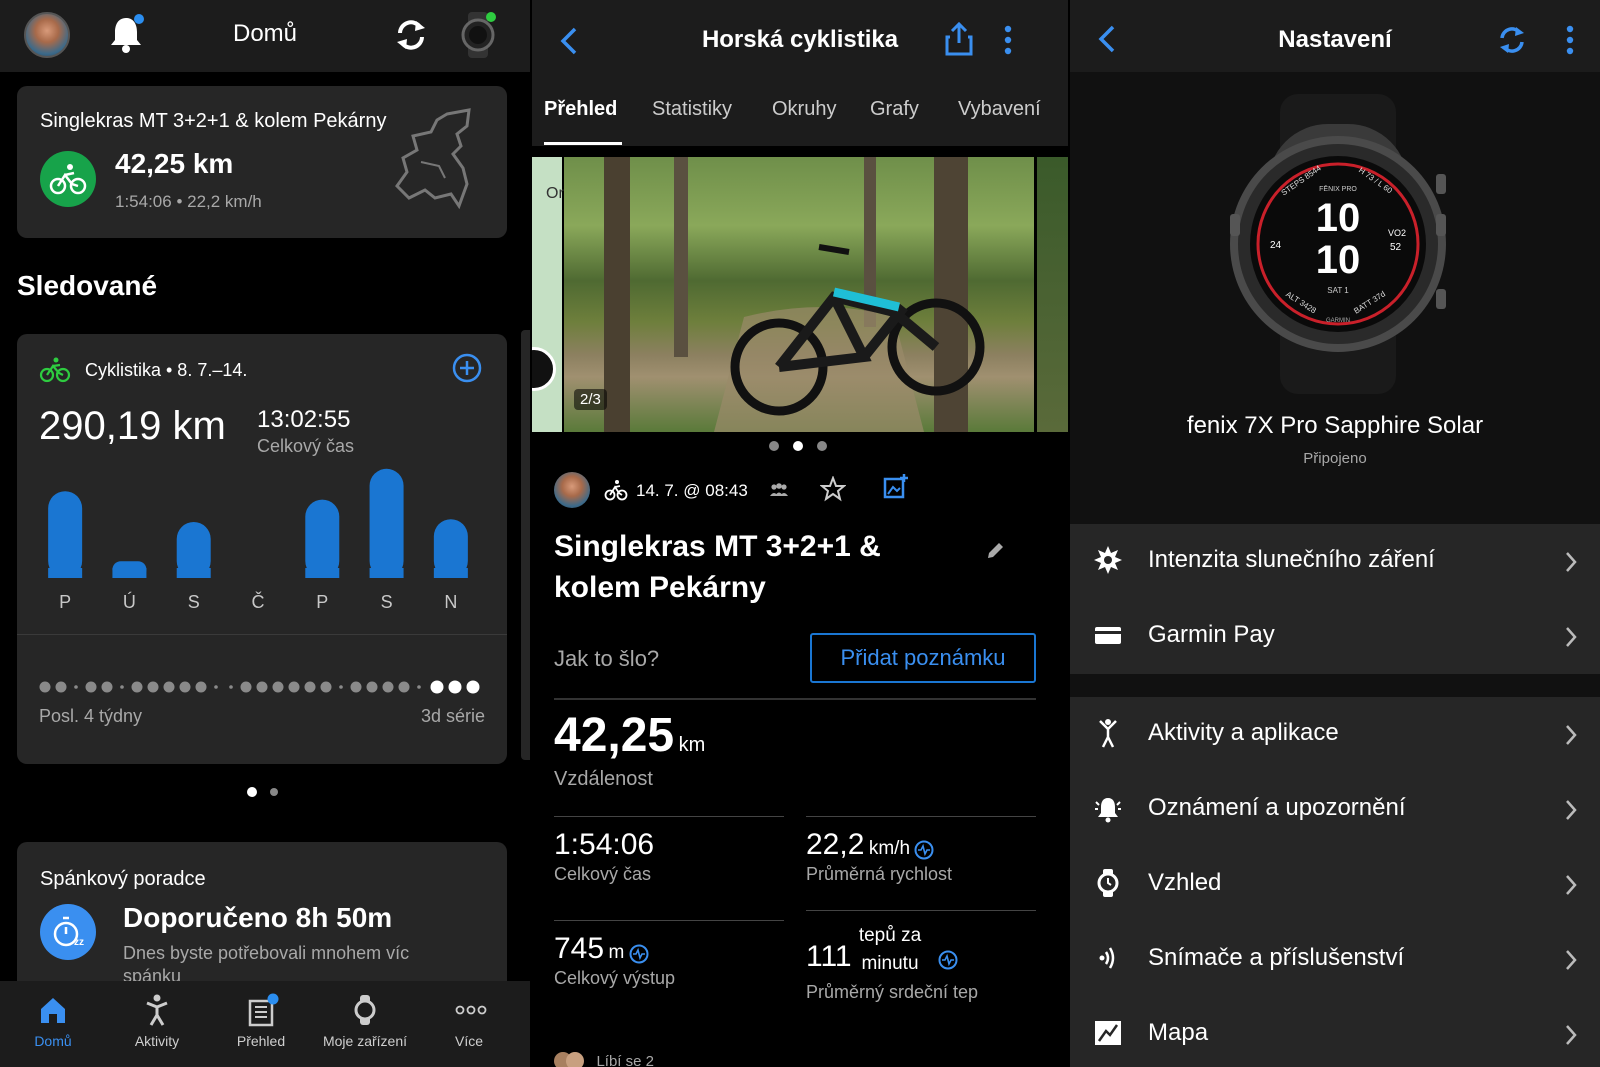  I want to click on tab-active-underline, so click(583, 143).